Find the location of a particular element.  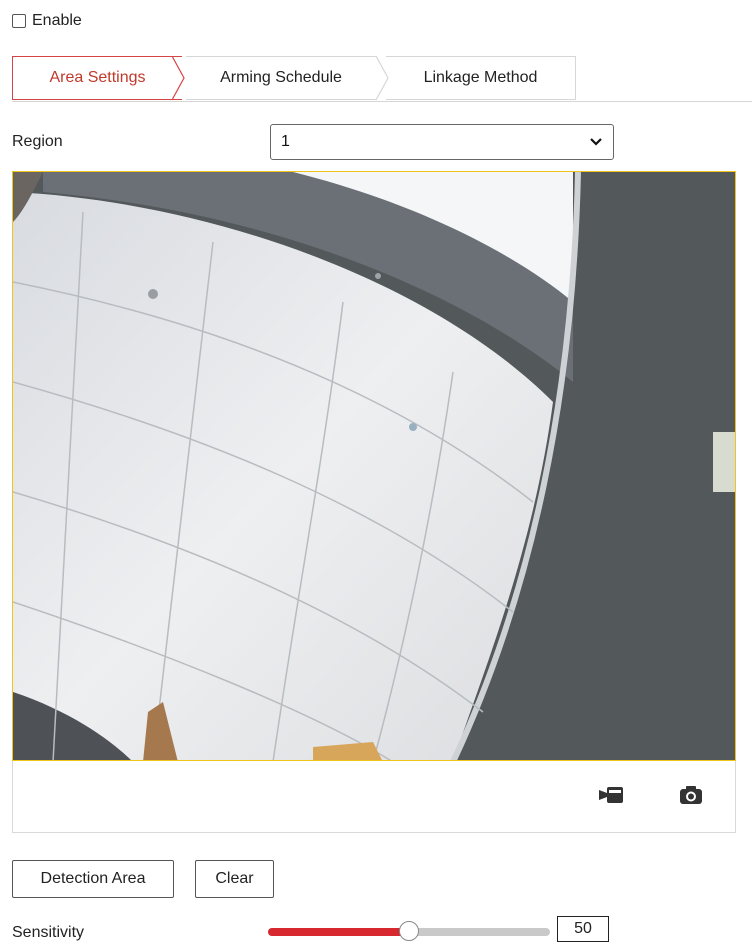

enable-label: Enable is located at coordinates (57, 20).